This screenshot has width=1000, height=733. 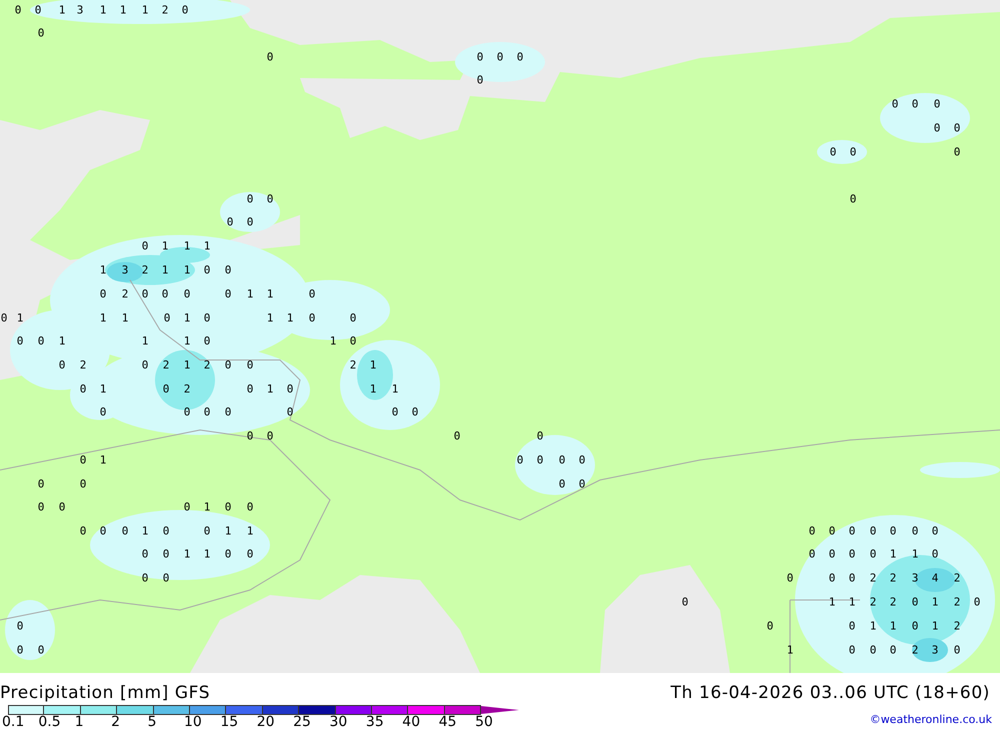 What do you see at coordinates (339, 722) in the screenshot?
I see `legend-label: 30` at bounding box center [339, 722].